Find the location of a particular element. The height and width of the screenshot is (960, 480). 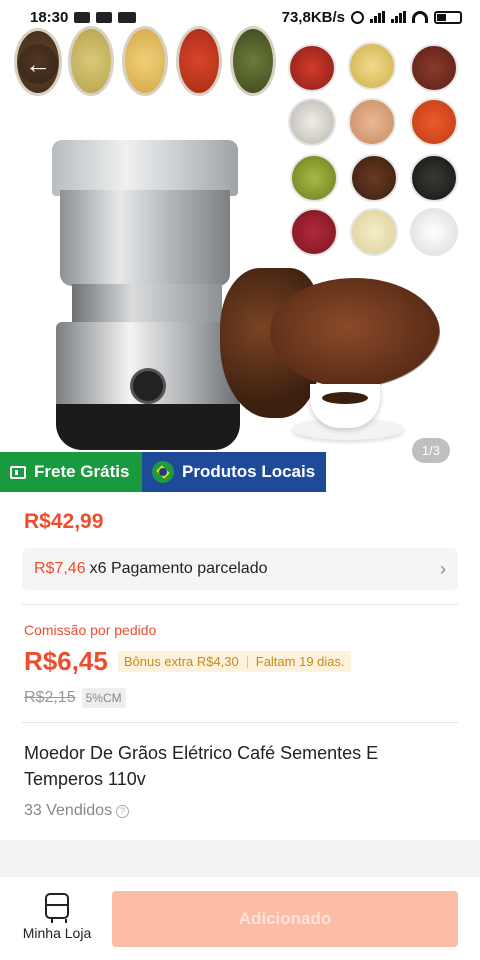

sold-count: 33 Vendidos is located at coordinates (68, 810).